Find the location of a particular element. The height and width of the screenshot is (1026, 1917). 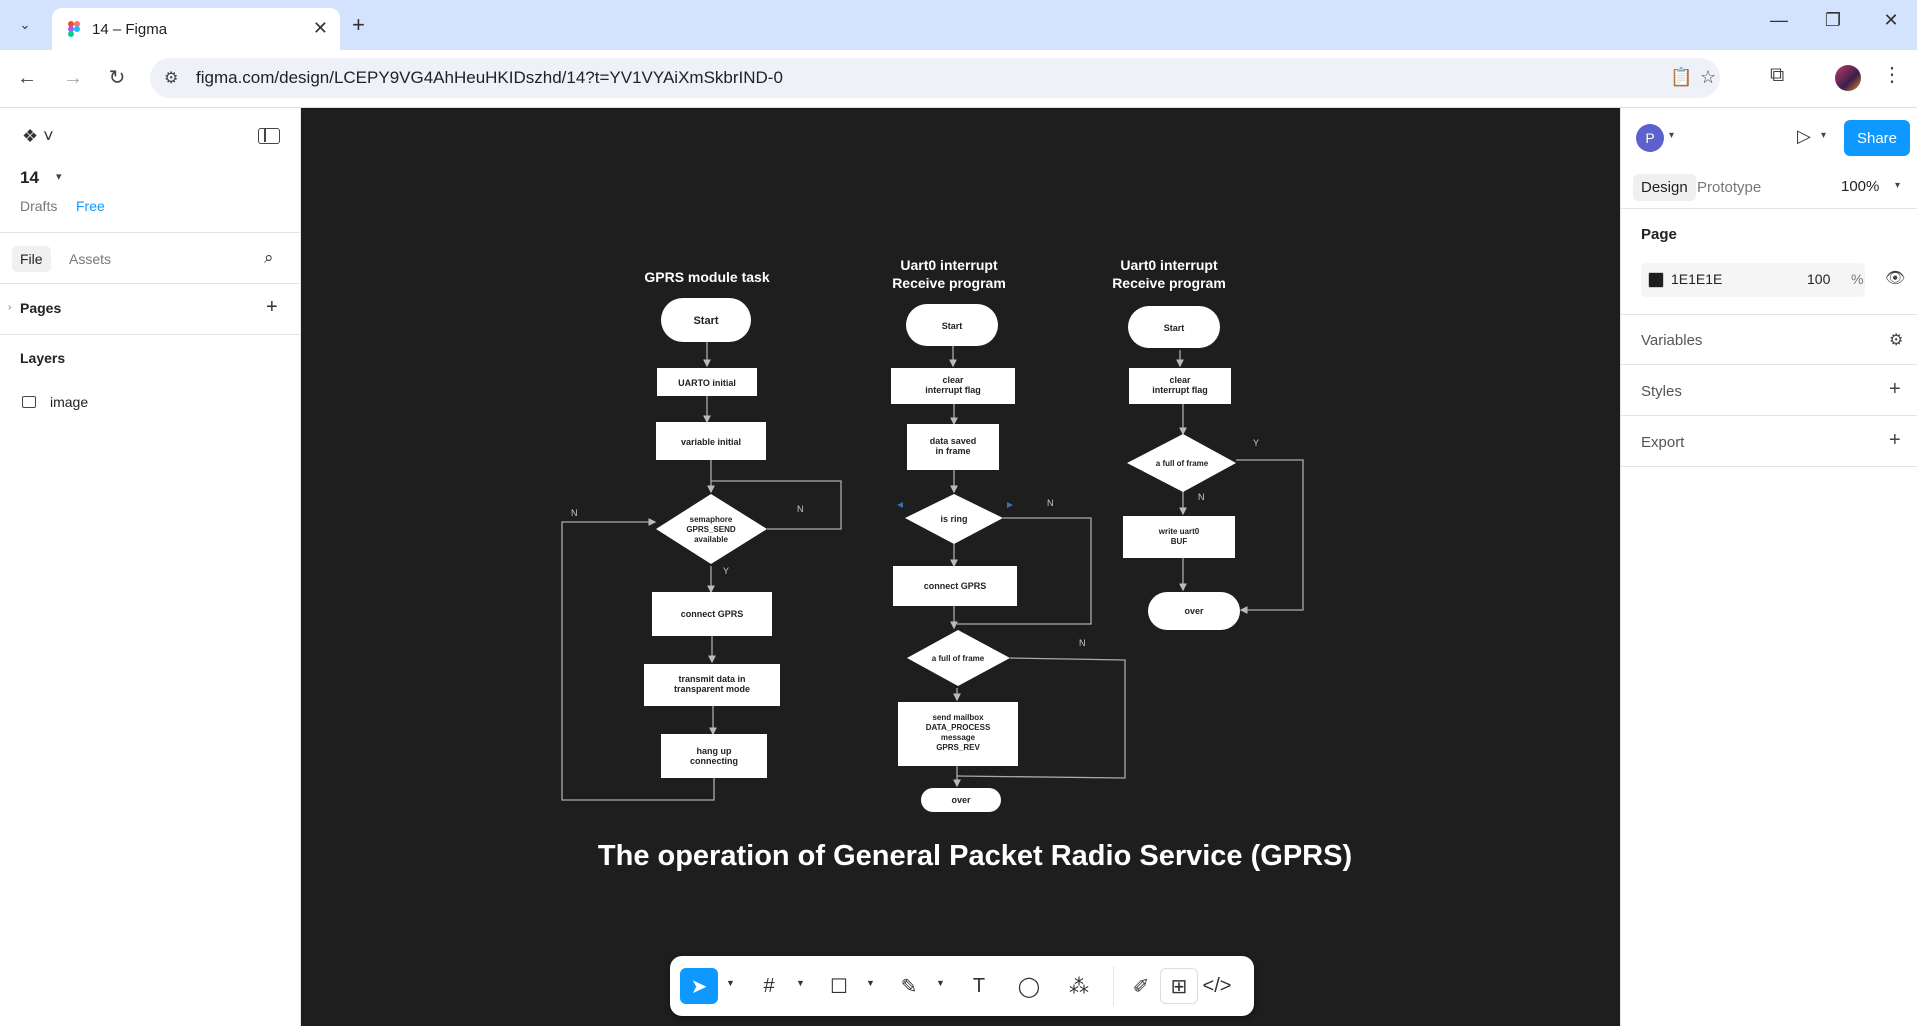

new-tab-button: + is located at coordinates (358, 25).